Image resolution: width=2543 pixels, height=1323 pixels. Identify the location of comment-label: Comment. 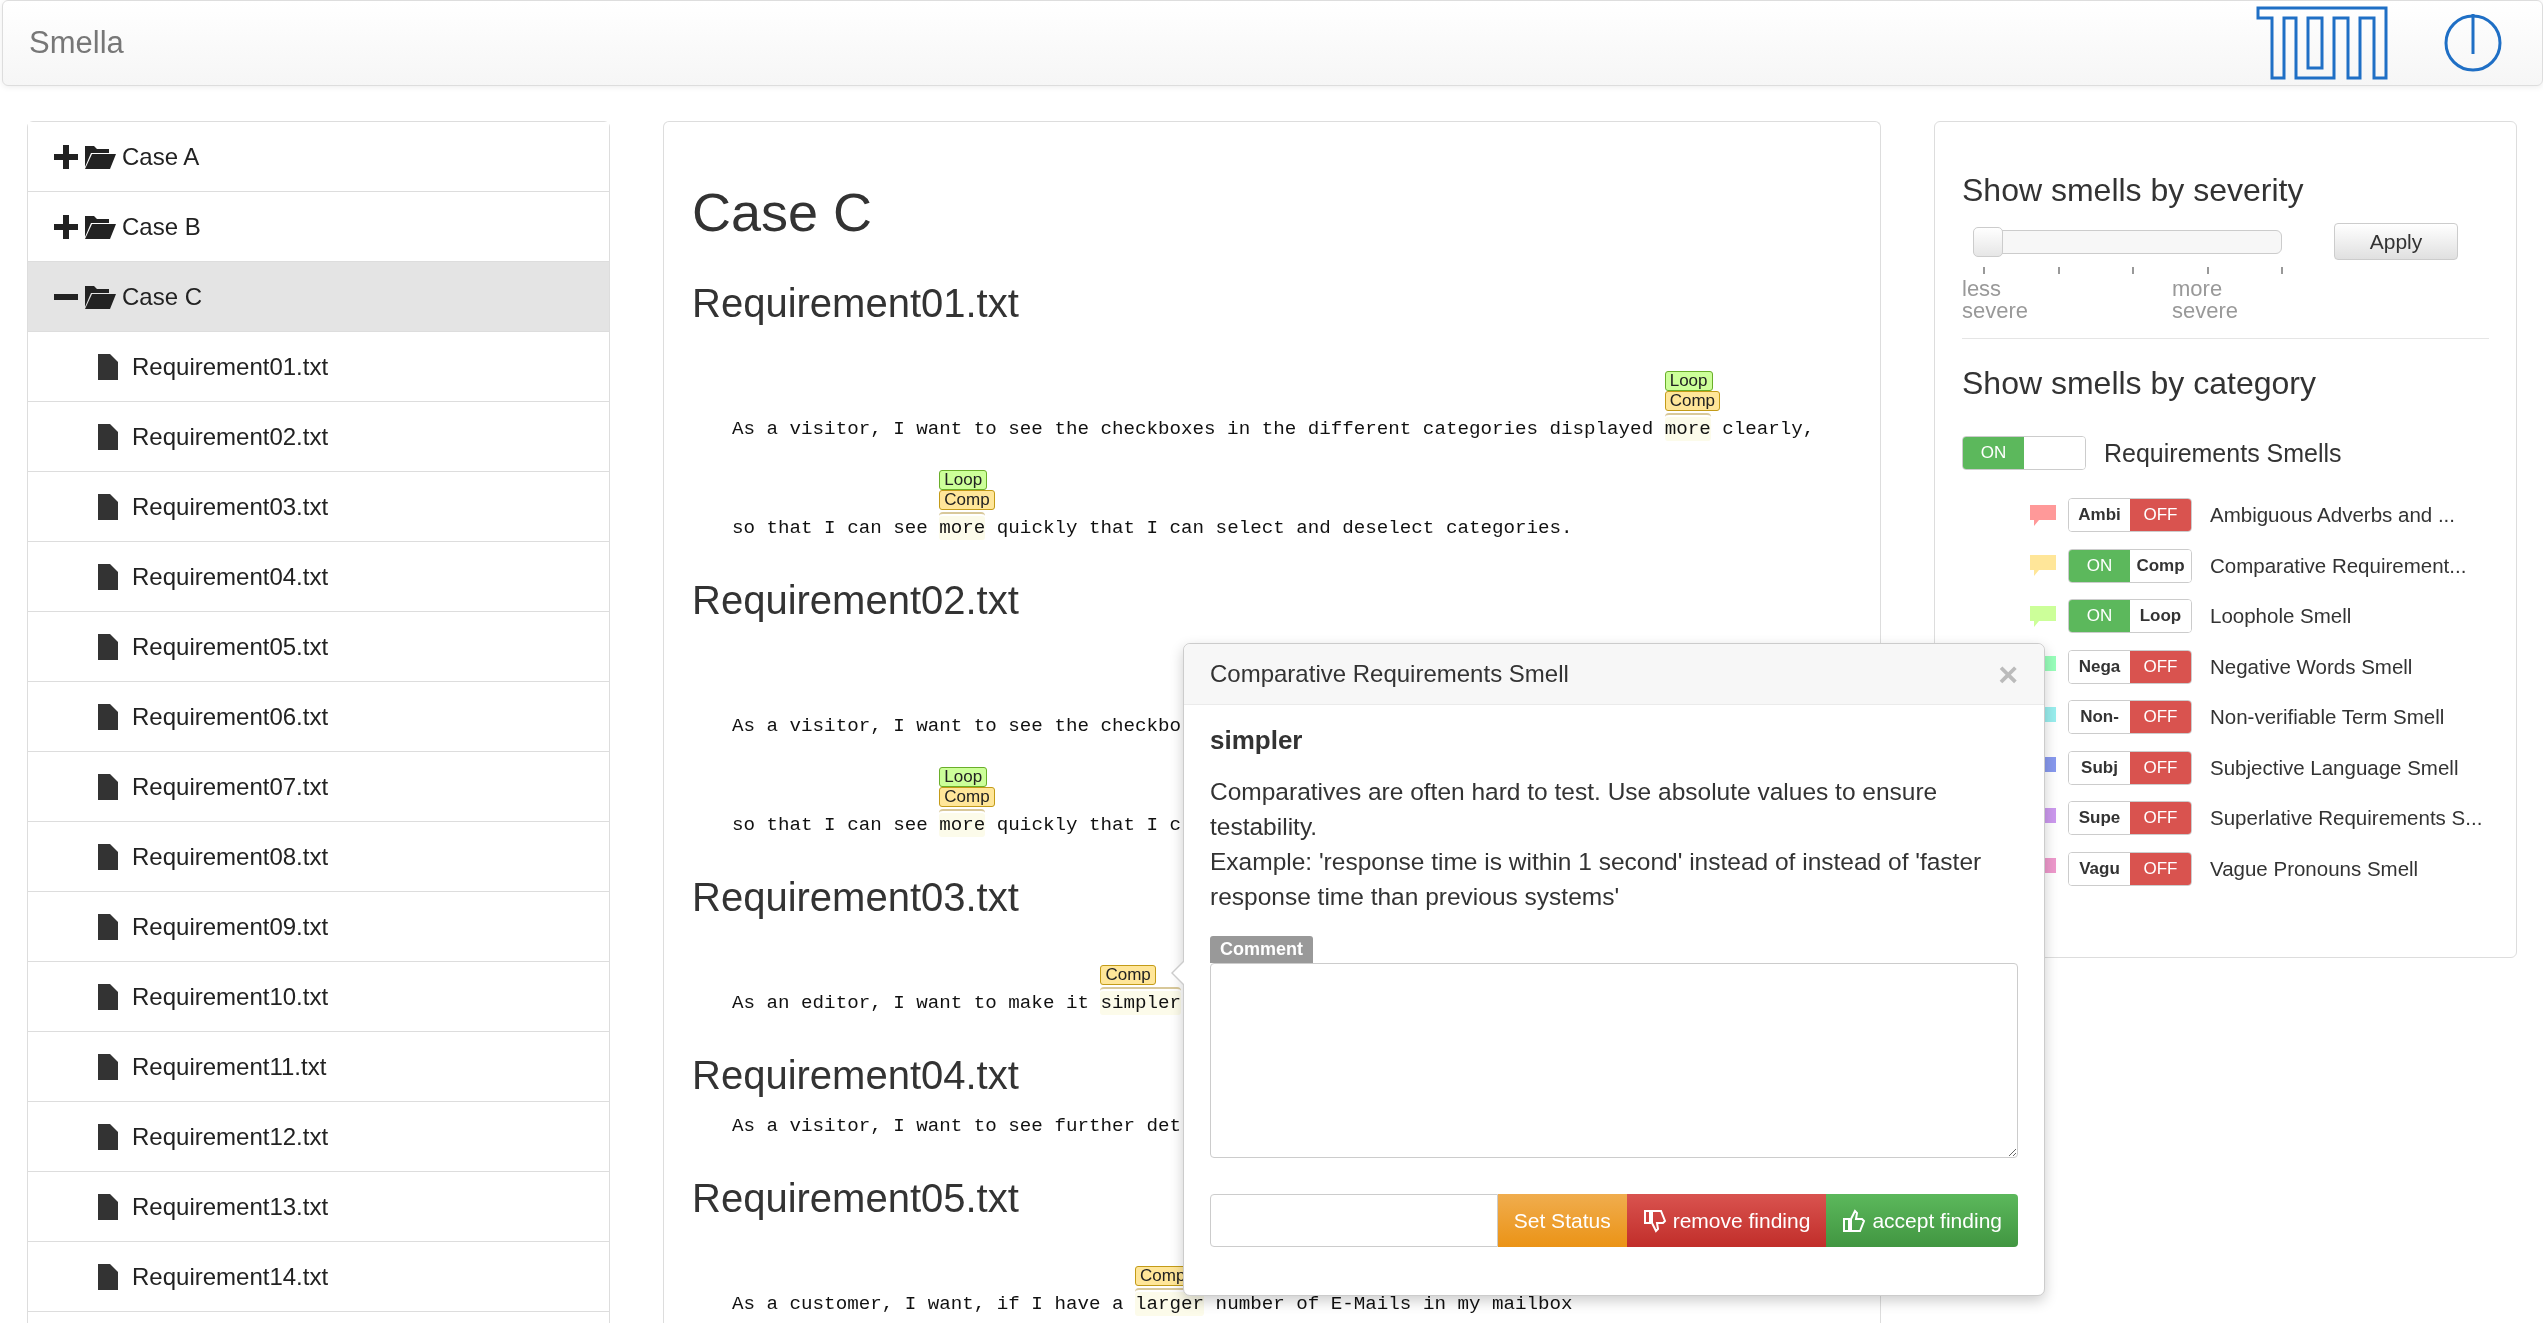
(1261, 949).